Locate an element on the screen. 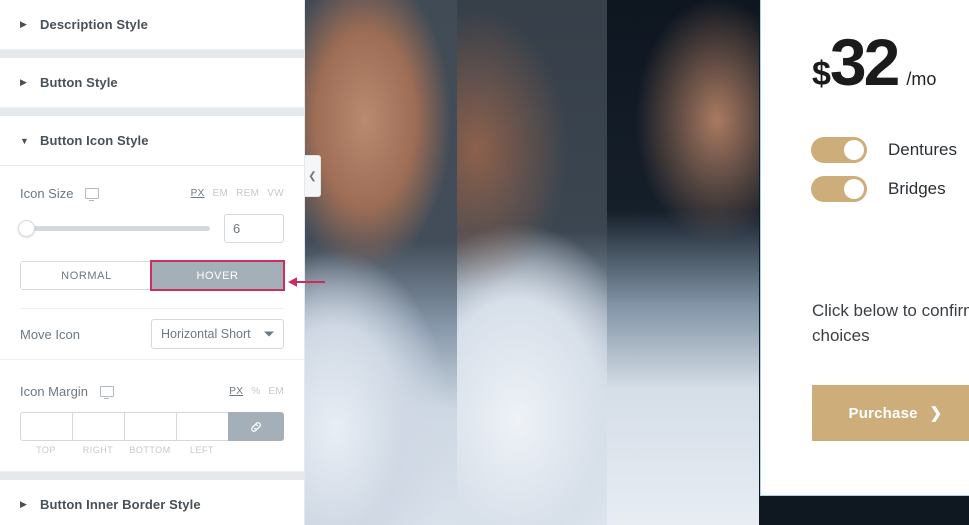  sidebar-item-description-style: ▶ Description Style is located at coordinates (152, 25).